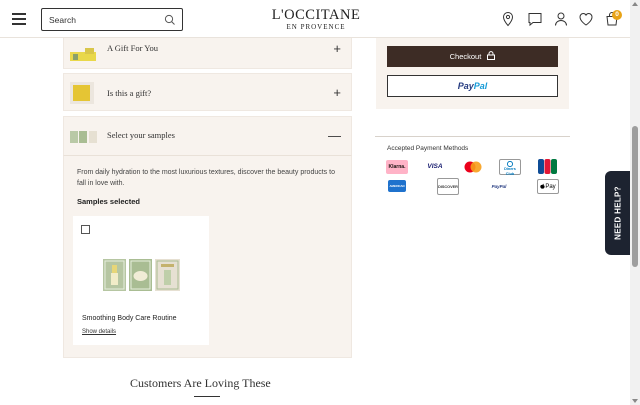 This screenshot has width=640, height=405. Describe the element at coordinates (316, 15) in the screenshot. I see `brand-name: L'OCCITANE` at that location.